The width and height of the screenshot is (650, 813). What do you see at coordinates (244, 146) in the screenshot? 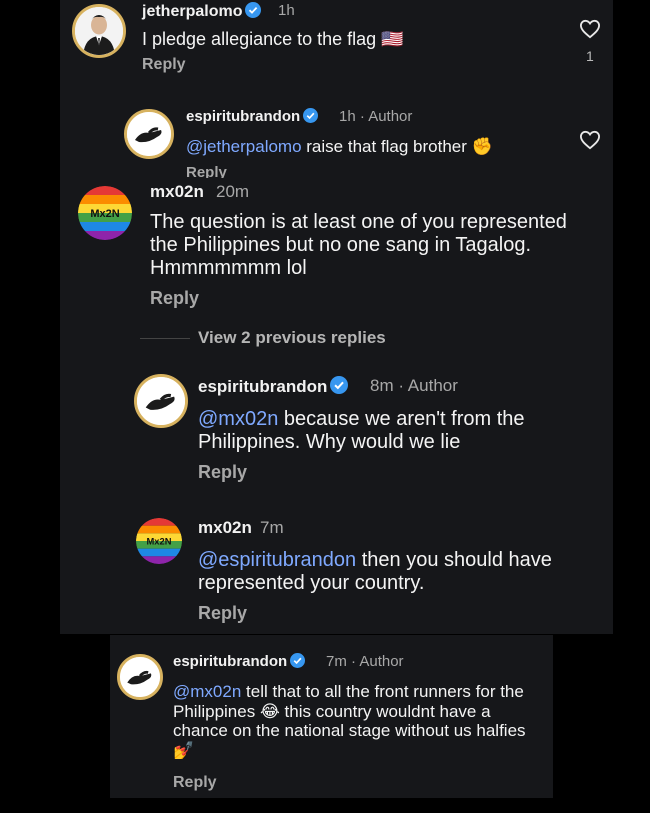
I see `mention-link: @jetherpalomo` at bounding box center [244, 146].